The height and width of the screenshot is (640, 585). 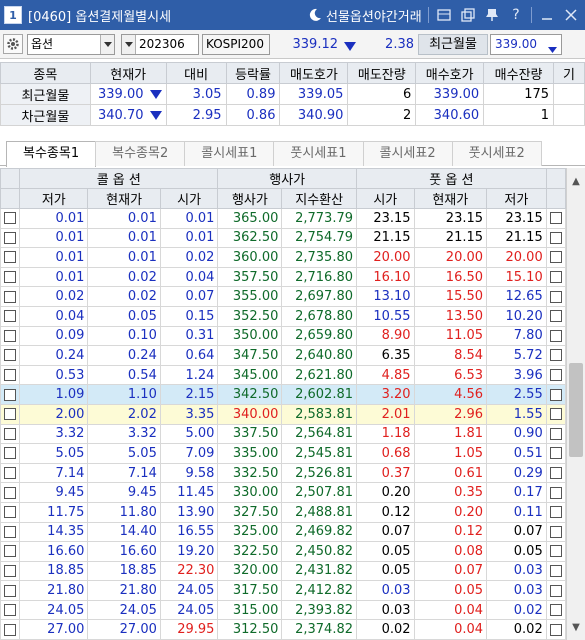 What do you see at coordinates (283, 492) in the screenshot?
I see `table-row: 9.45 9.45 11.45 330.00 2,507.81 0.20 0.35 0.17` at bounding box center [283, 492].